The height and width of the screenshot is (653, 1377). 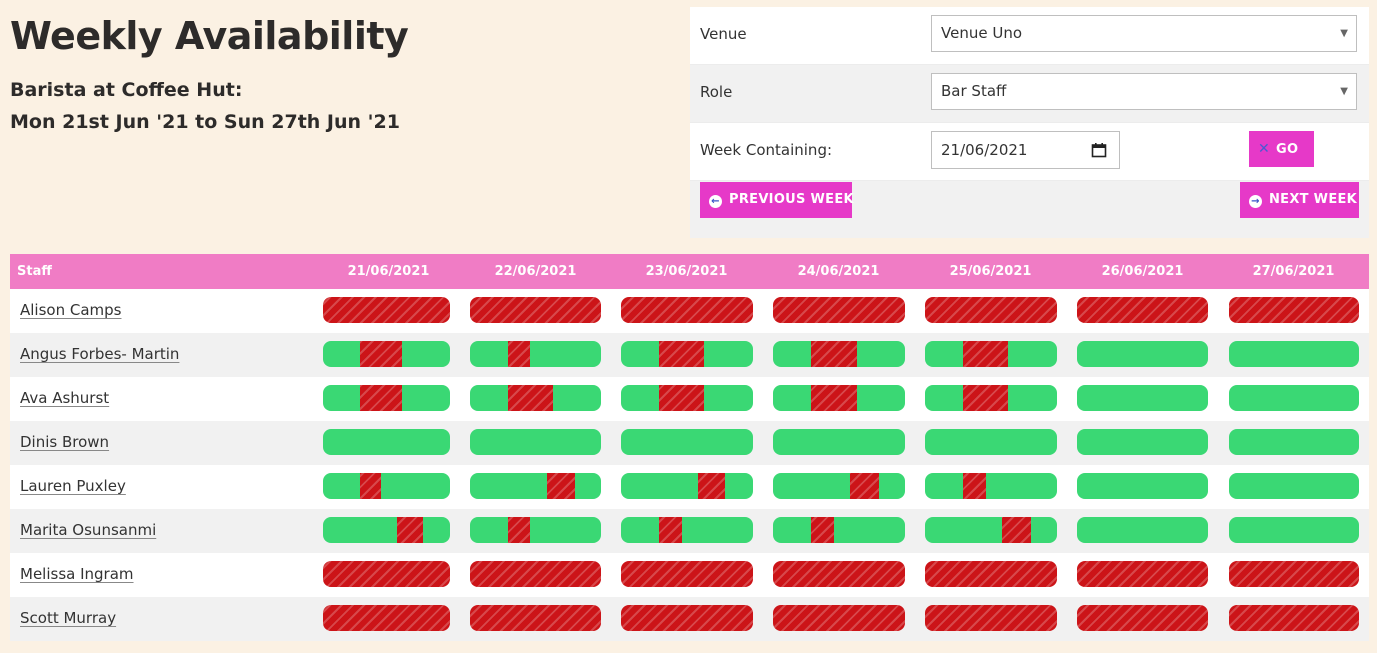 I want to click on subtitle-role: Barista at Coffee Hut:, so click(x=126, y=90).